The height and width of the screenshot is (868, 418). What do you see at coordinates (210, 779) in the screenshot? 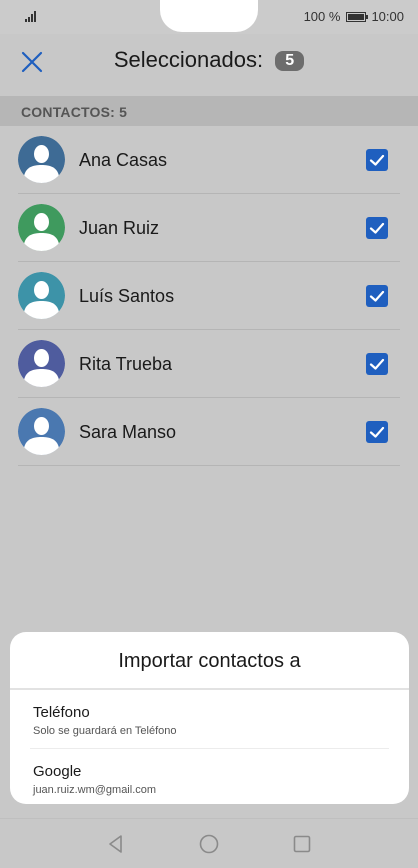
I see `option-google: Google juan.ruiz.wm@gmail.com` at bounding box center [210, 779].